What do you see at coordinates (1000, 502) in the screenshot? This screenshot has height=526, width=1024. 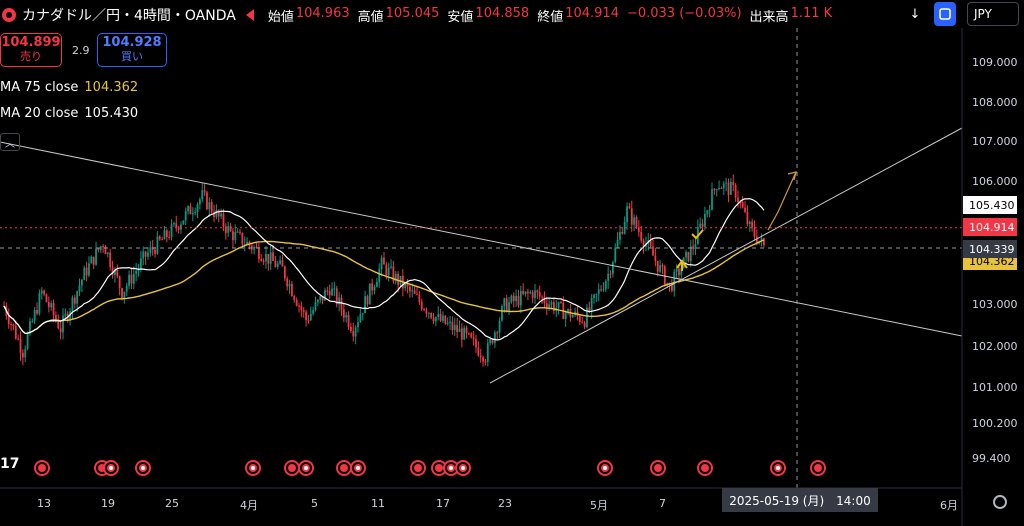 I see `settings-icon` at bounding box center [1000, 502].